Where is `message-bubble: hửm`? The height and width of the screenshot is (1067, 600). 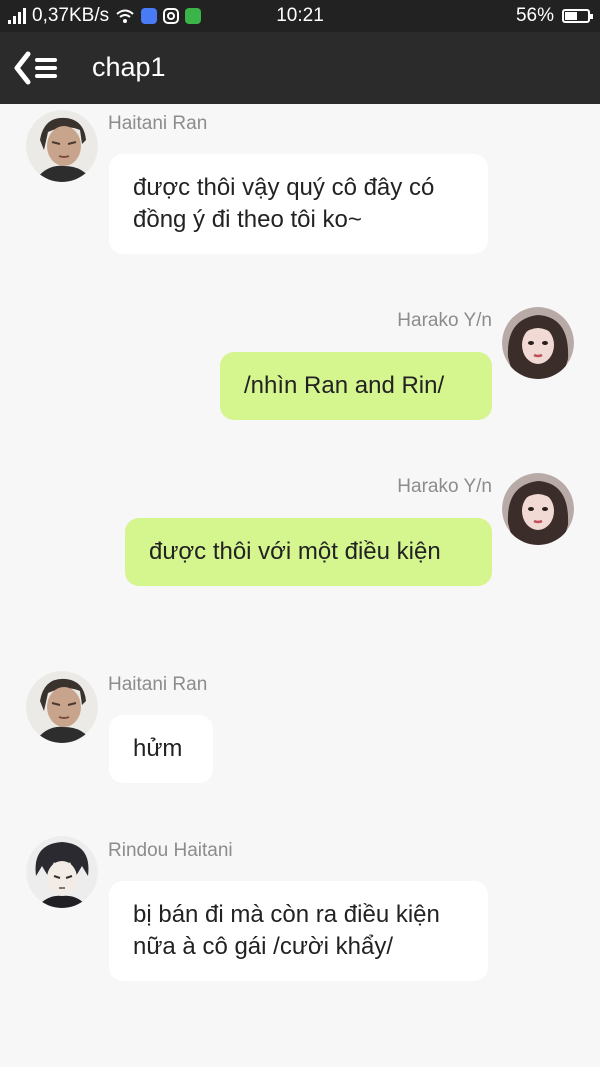
message-bubble: hửm is located at coordinates (161, 749).